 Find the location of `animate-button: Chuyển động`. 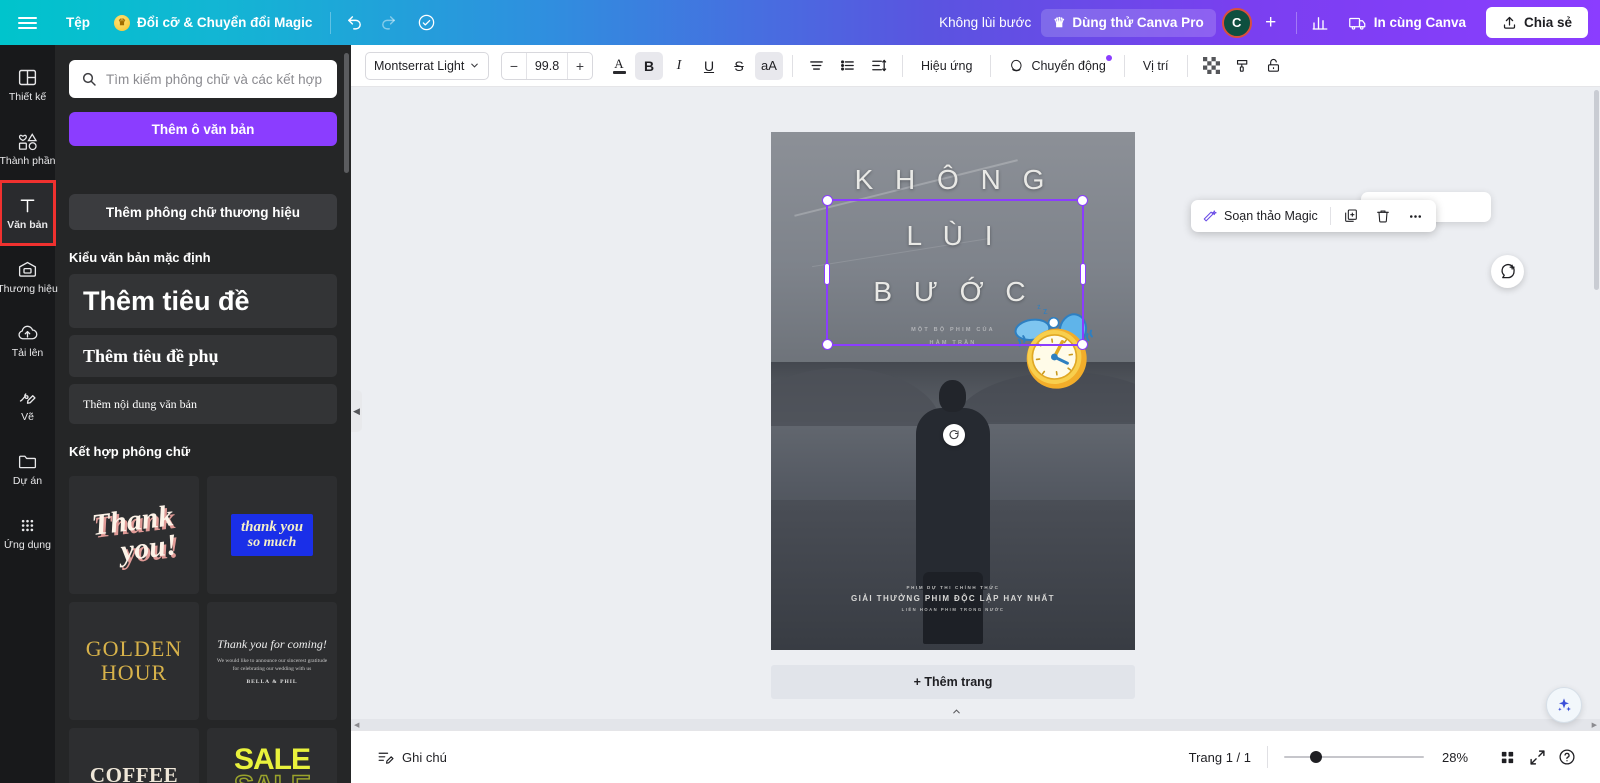

animate-button: Chuyển động is located at coordinates (1057, 66).